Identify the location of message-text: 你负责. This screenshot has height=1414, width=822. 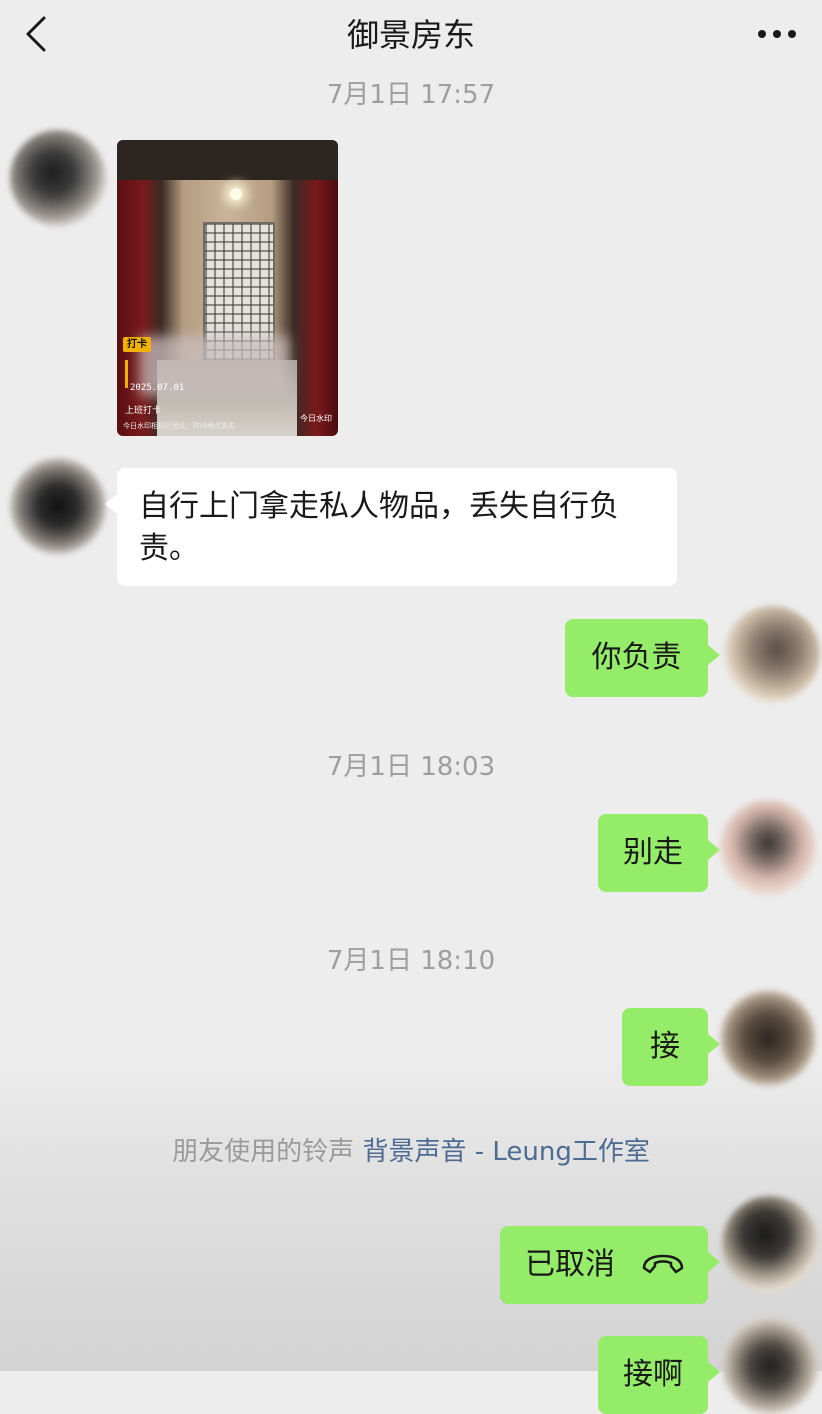
(636, 657).